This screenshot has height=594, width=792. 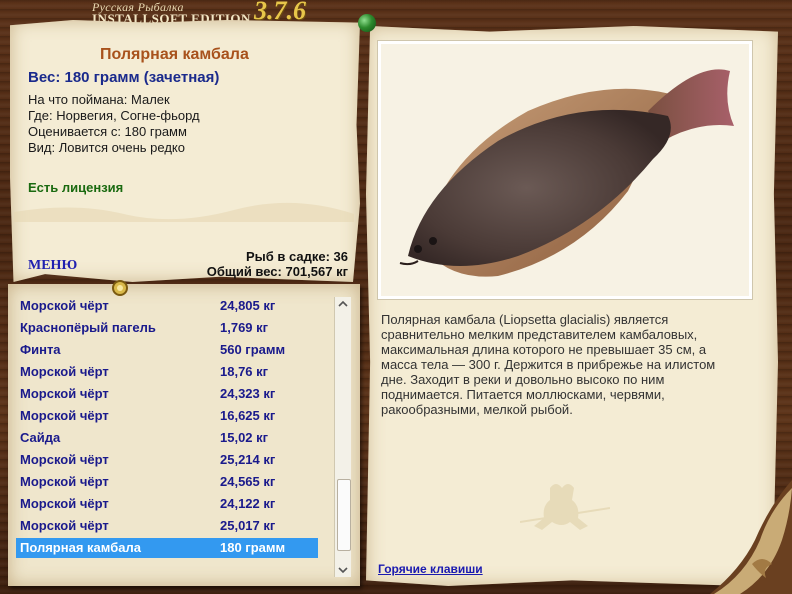 I want to click on list-item-weight: 1,769 кг, so click(x=244, y=327).